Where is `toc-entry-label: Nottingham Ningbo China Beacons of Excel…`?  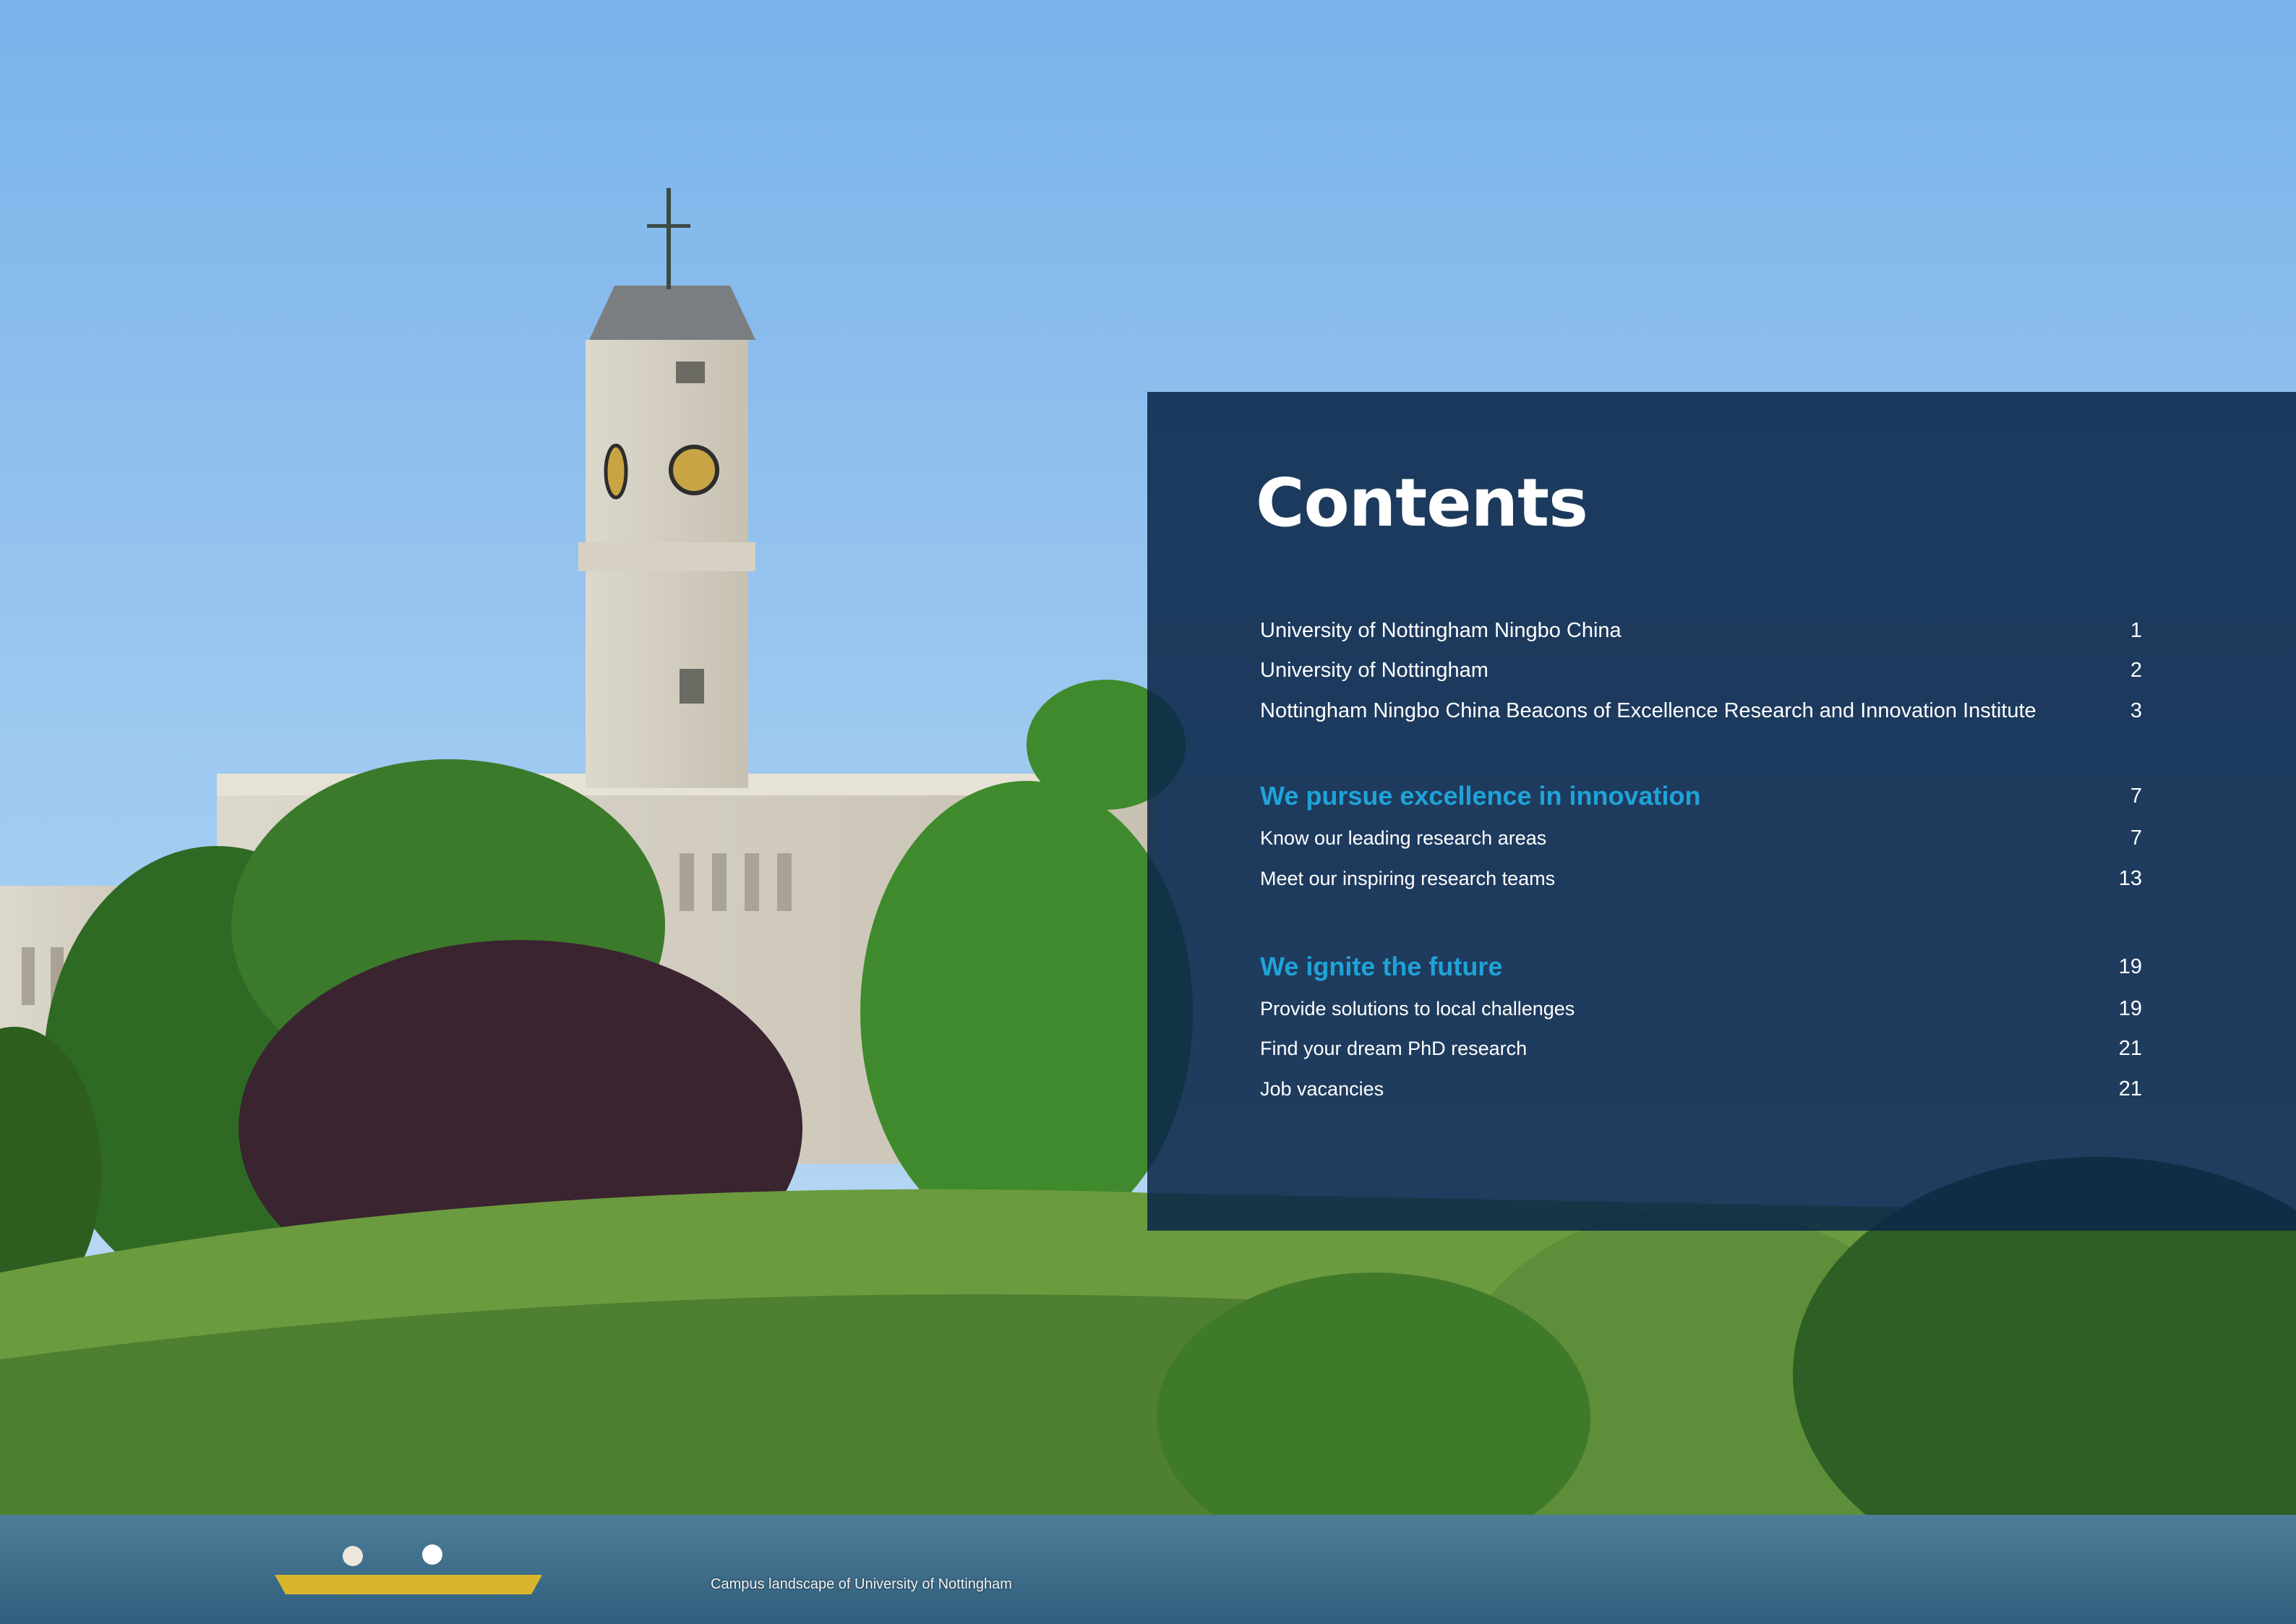 toc-entry-label: Nottingham Ningbo China Beacons of Excel… is located at coordinates (1648, 710).